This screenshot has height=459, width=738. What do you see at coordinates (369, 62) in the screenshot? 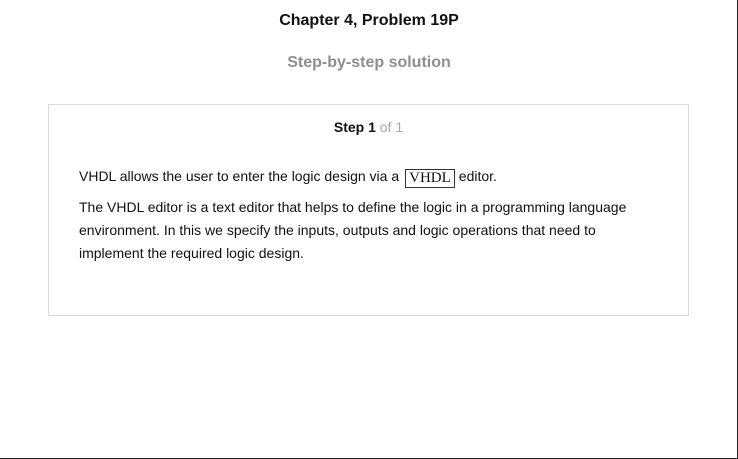
I see `page-subtitle: Step-by-step solution` at bounding box center [369, 62].